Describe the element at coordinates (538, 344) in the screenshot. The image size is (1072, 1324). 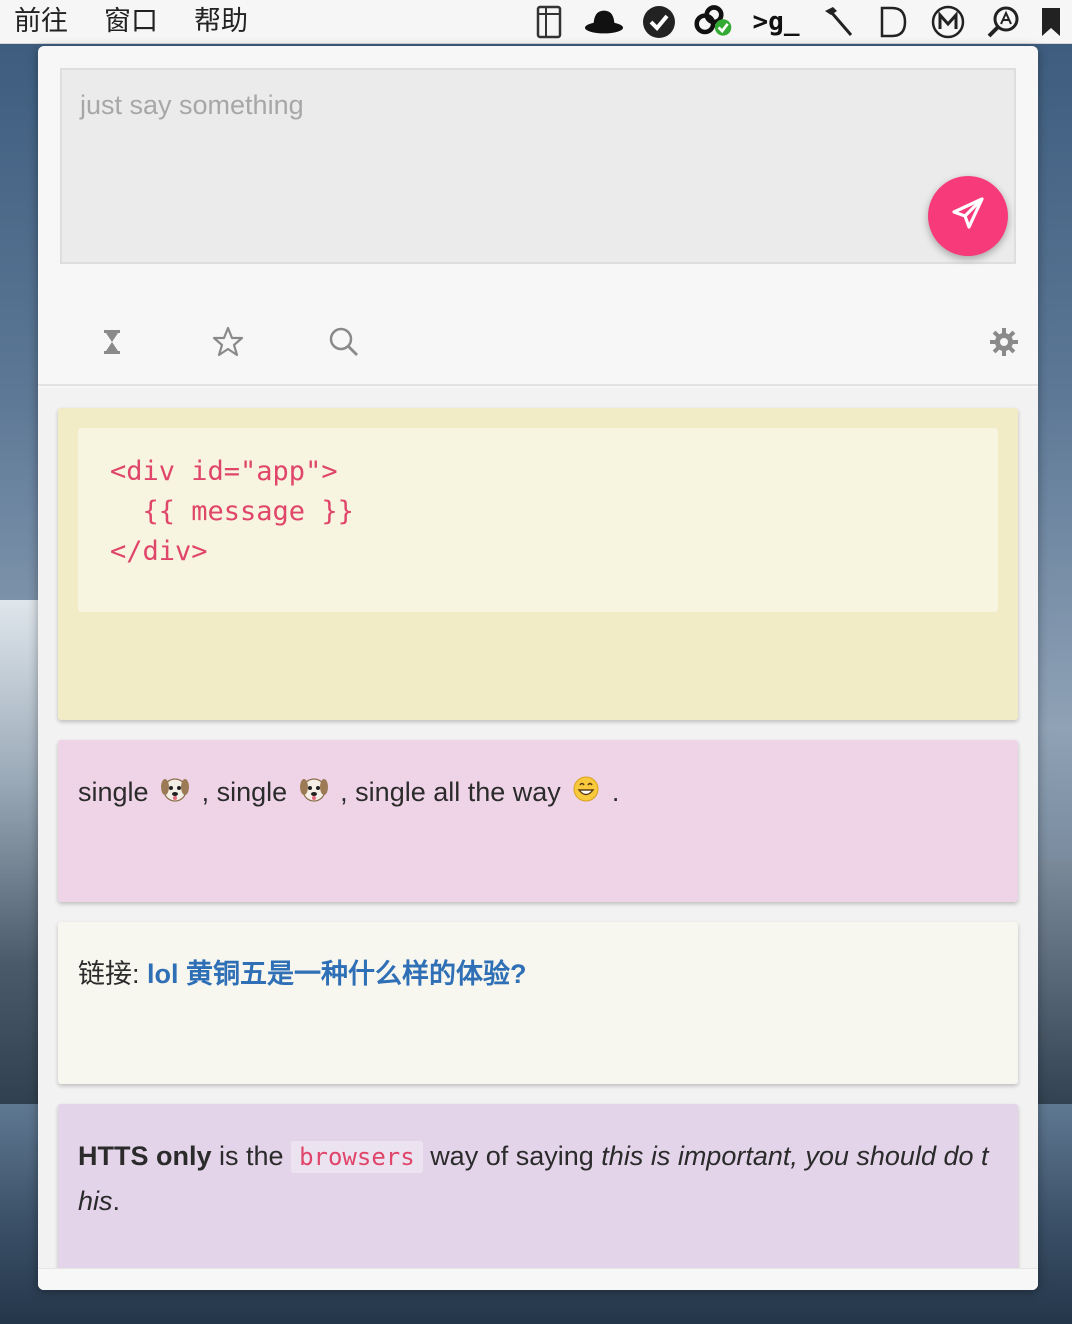
I see `toolbar` at that location.